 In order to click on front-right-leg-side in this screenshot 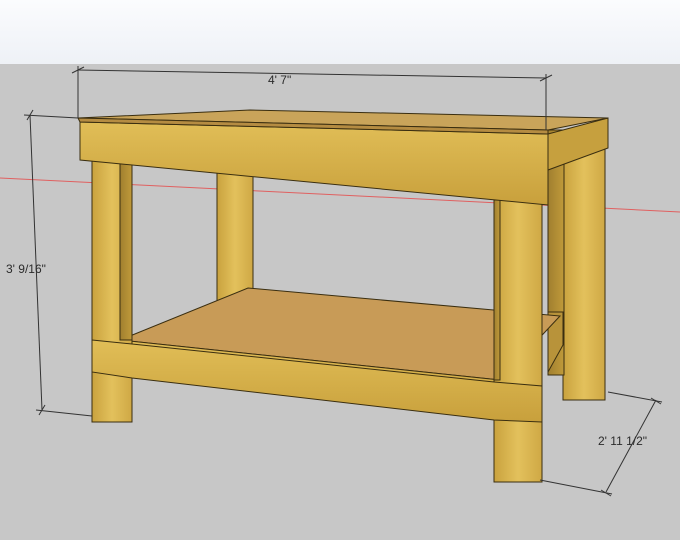, I will do `click(497, 290)`.